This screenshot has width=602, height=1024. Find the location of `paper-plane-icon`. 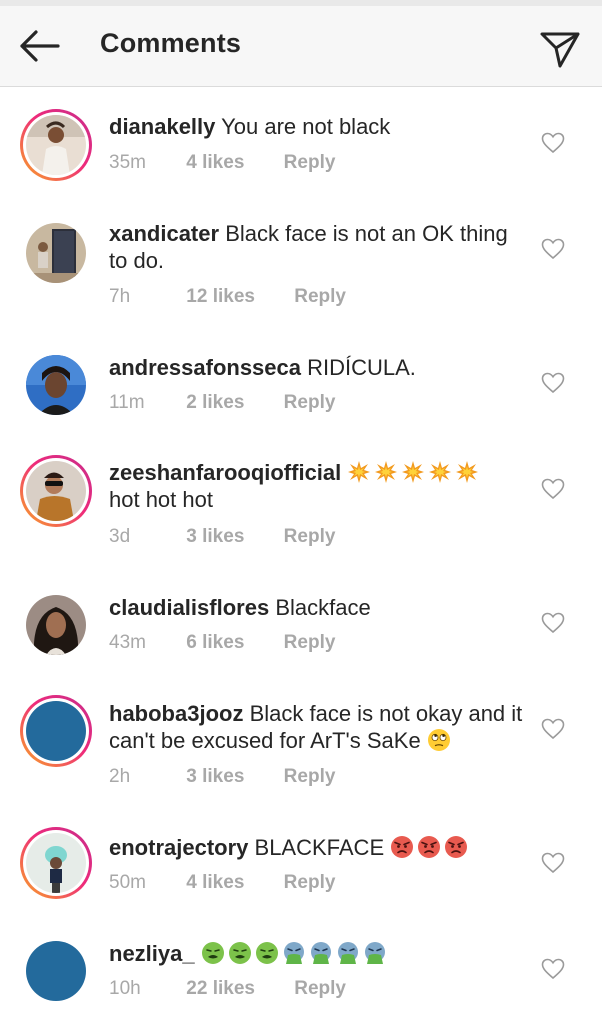

paper-plane-icon is located at coordinates (560, 50).